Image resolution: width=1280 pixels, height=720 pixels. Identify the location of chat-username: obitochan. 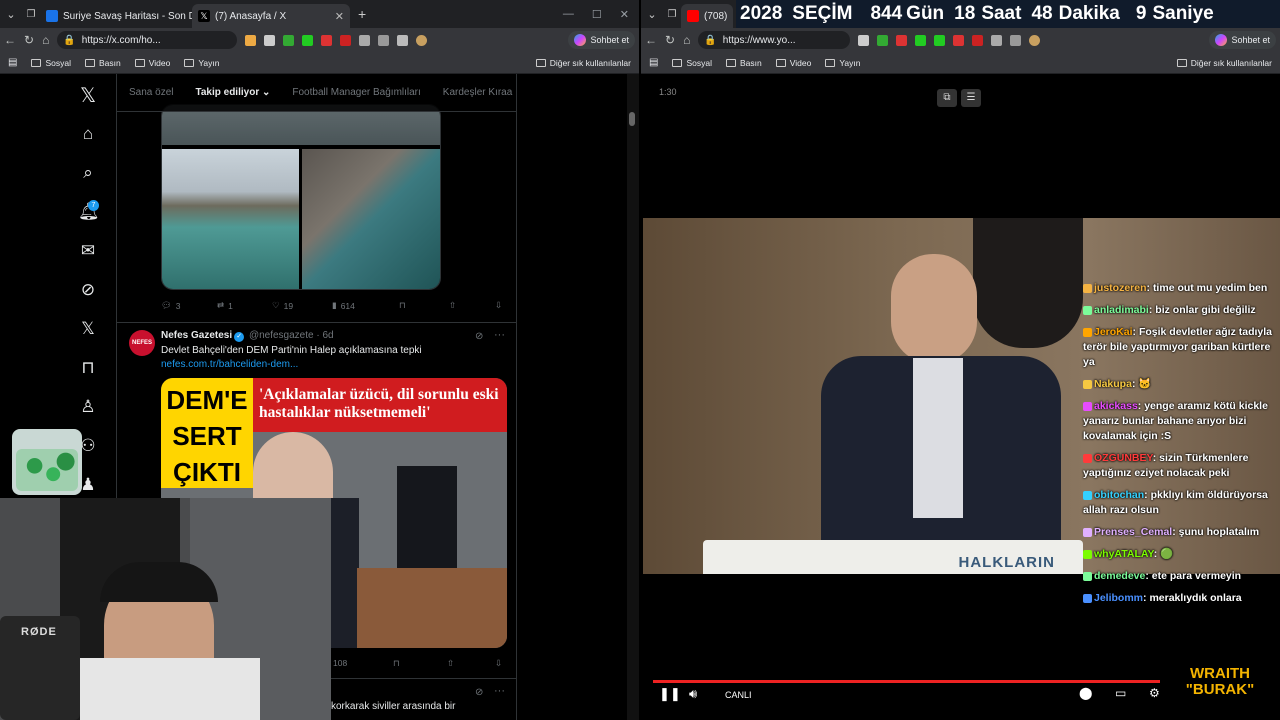
(1119, 495).